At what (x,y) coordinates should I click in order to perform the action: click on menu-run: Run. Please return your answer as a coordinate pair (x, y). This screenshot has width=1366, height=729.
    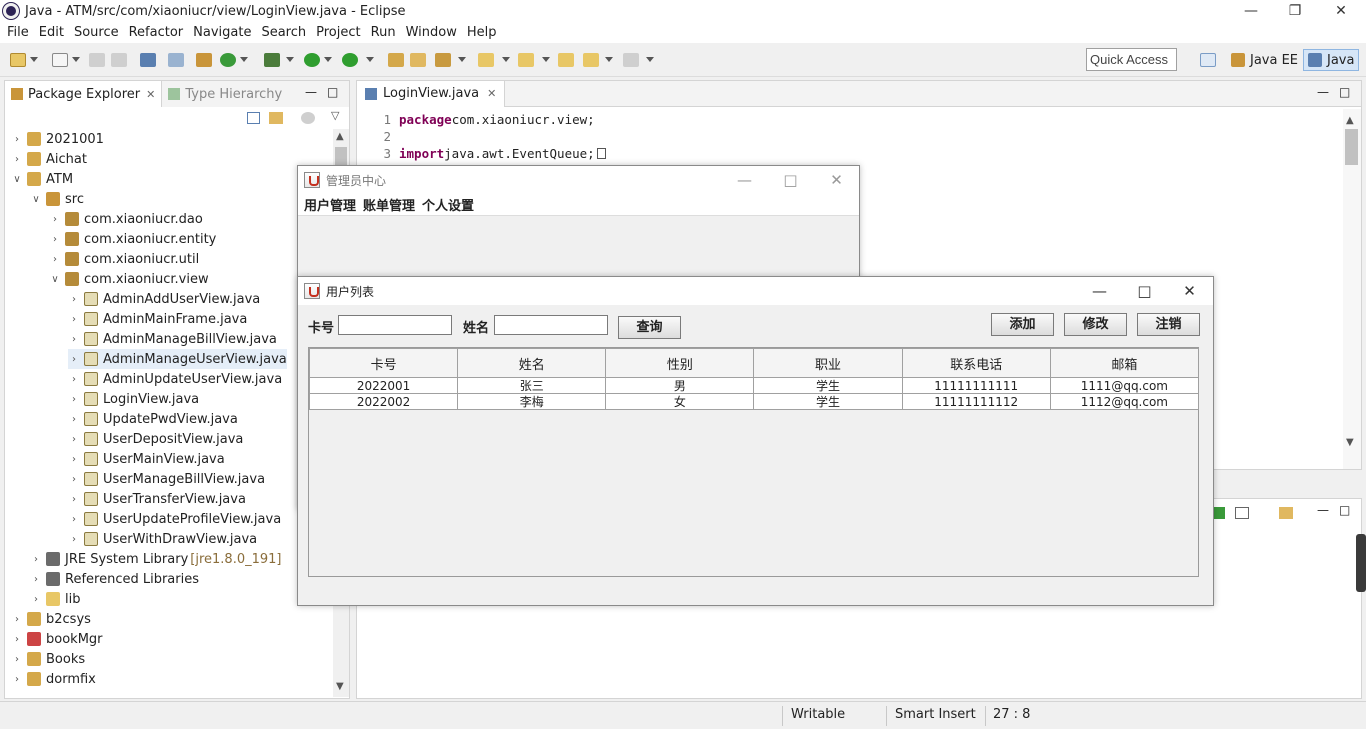
    Looking at the image, I should click on (383, 32).